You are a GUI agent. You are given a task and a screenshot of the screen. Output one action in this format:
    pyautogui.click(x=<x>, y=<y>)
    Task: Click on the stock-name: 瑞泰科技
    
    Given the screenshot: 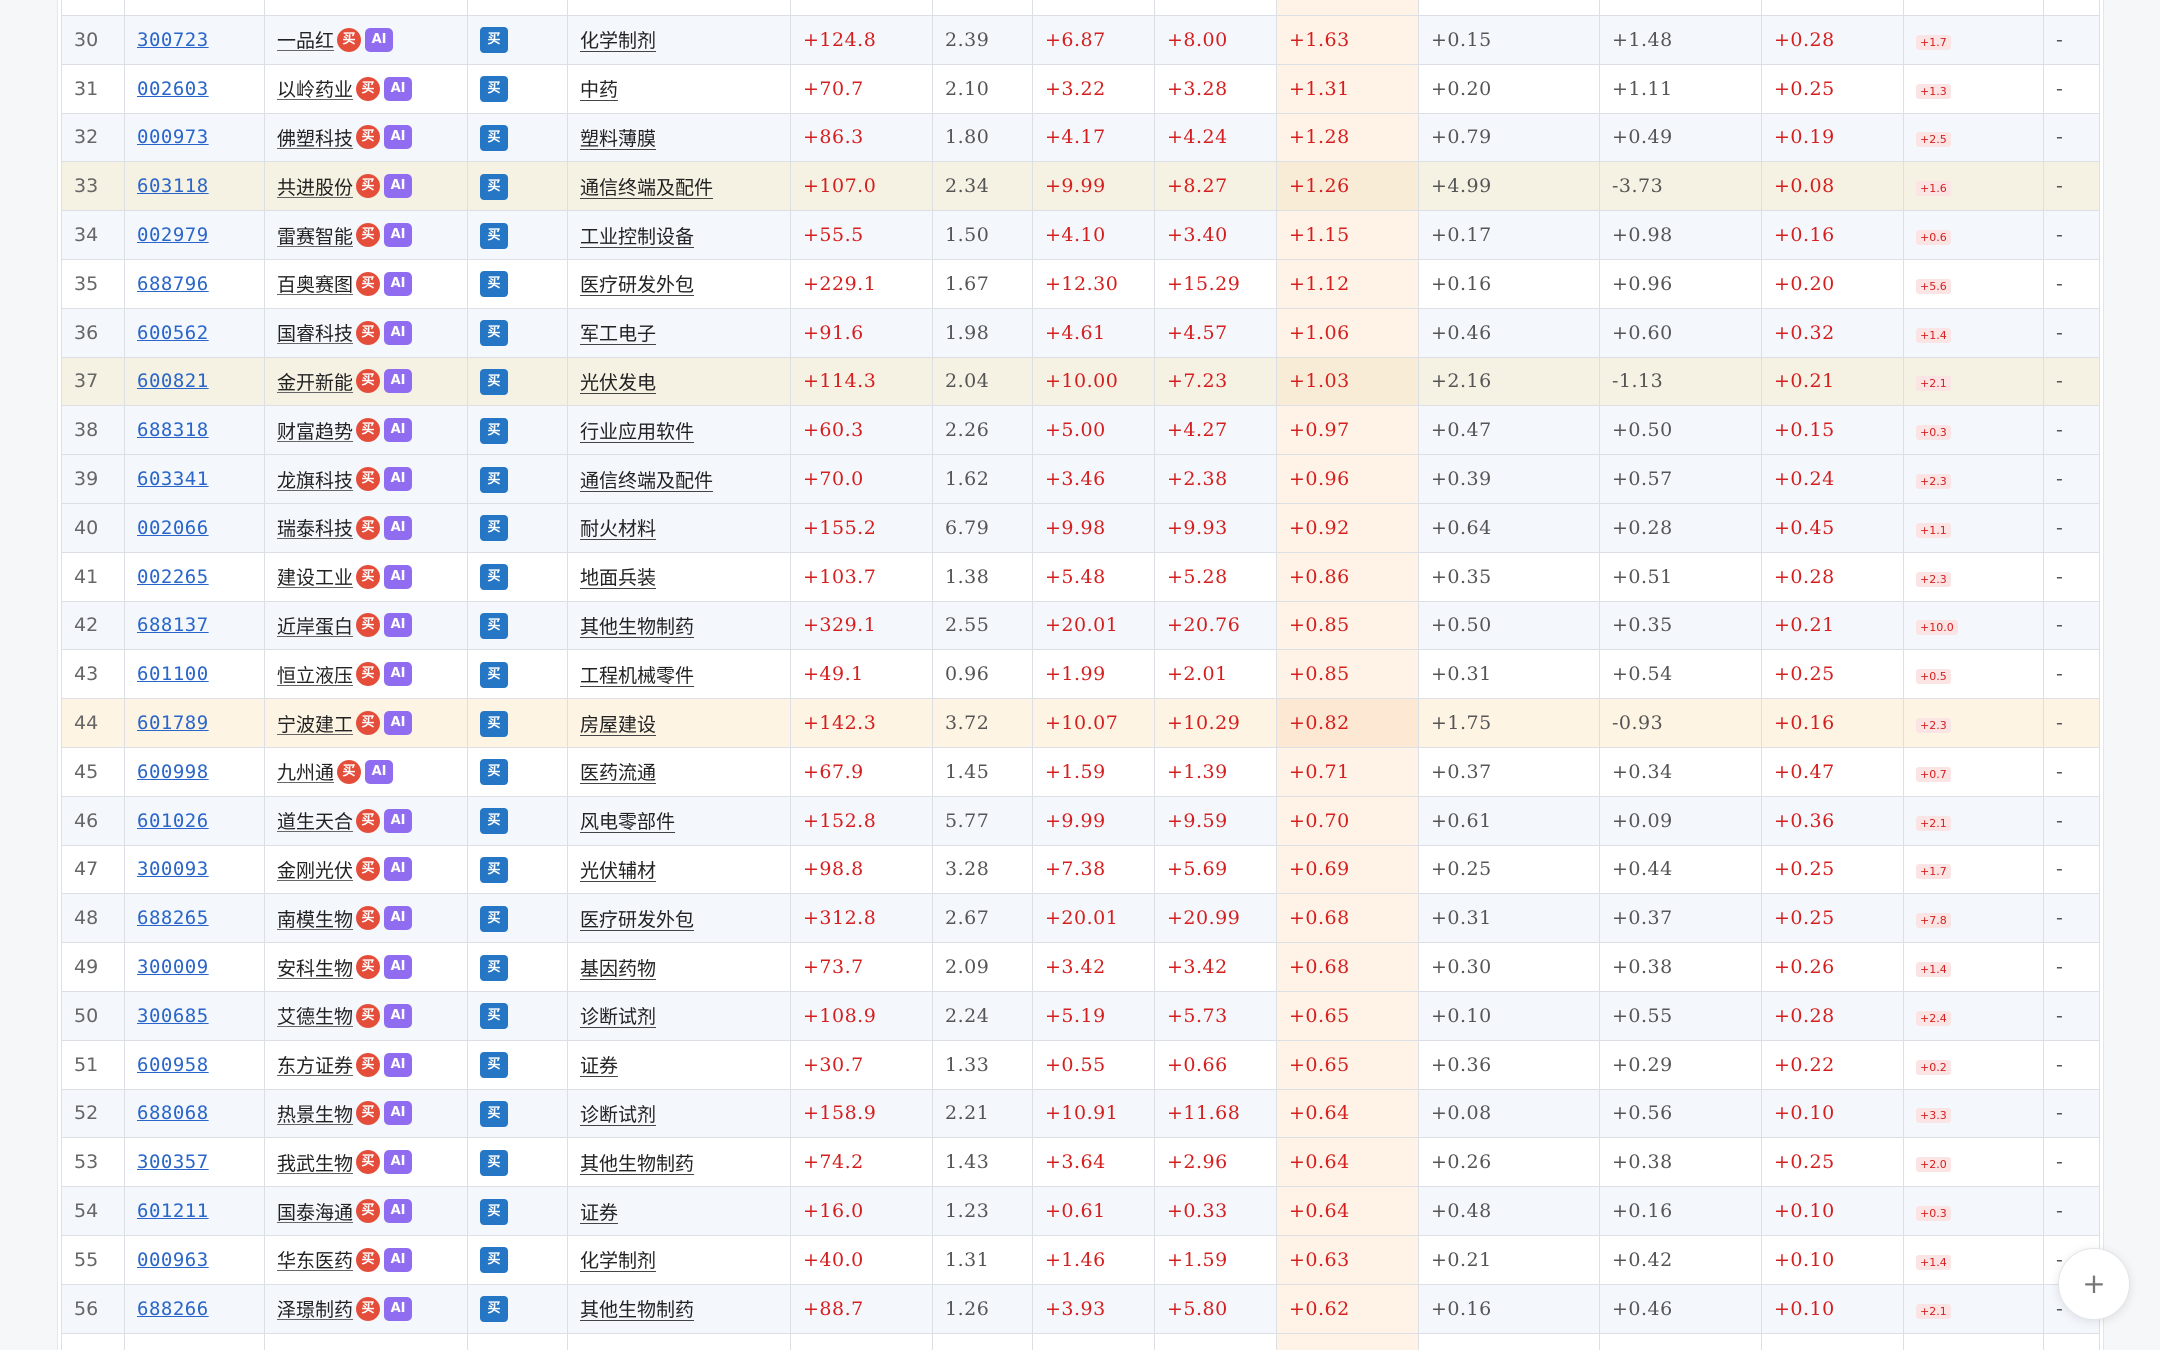 What is the action you would take?
    pyautogui.click(x=315, y=529)
    